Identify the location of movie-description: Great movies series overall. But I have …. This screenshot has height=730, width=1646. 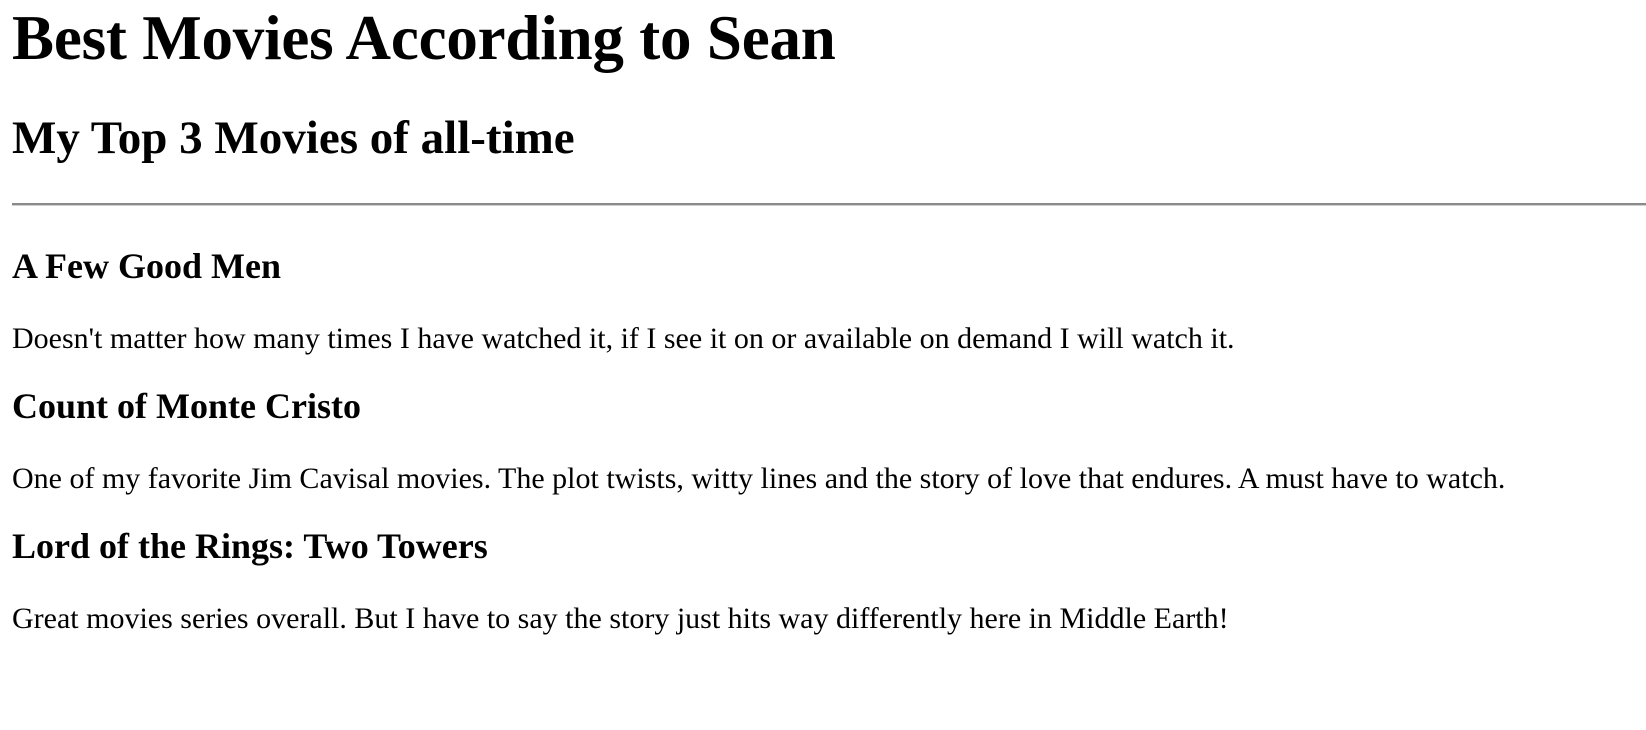
(620, 618).